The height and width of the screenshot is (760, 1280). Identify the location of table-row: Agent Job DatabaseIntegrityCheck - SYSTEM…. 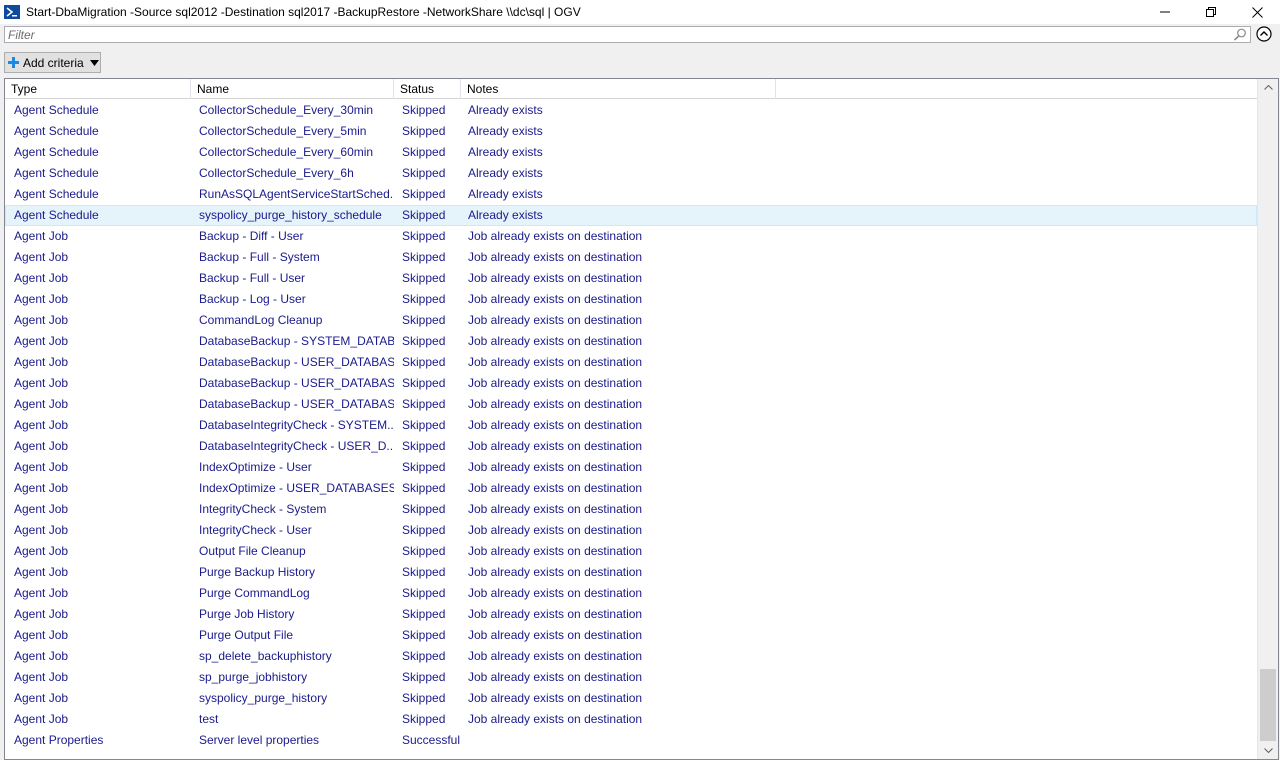
(631, 425).